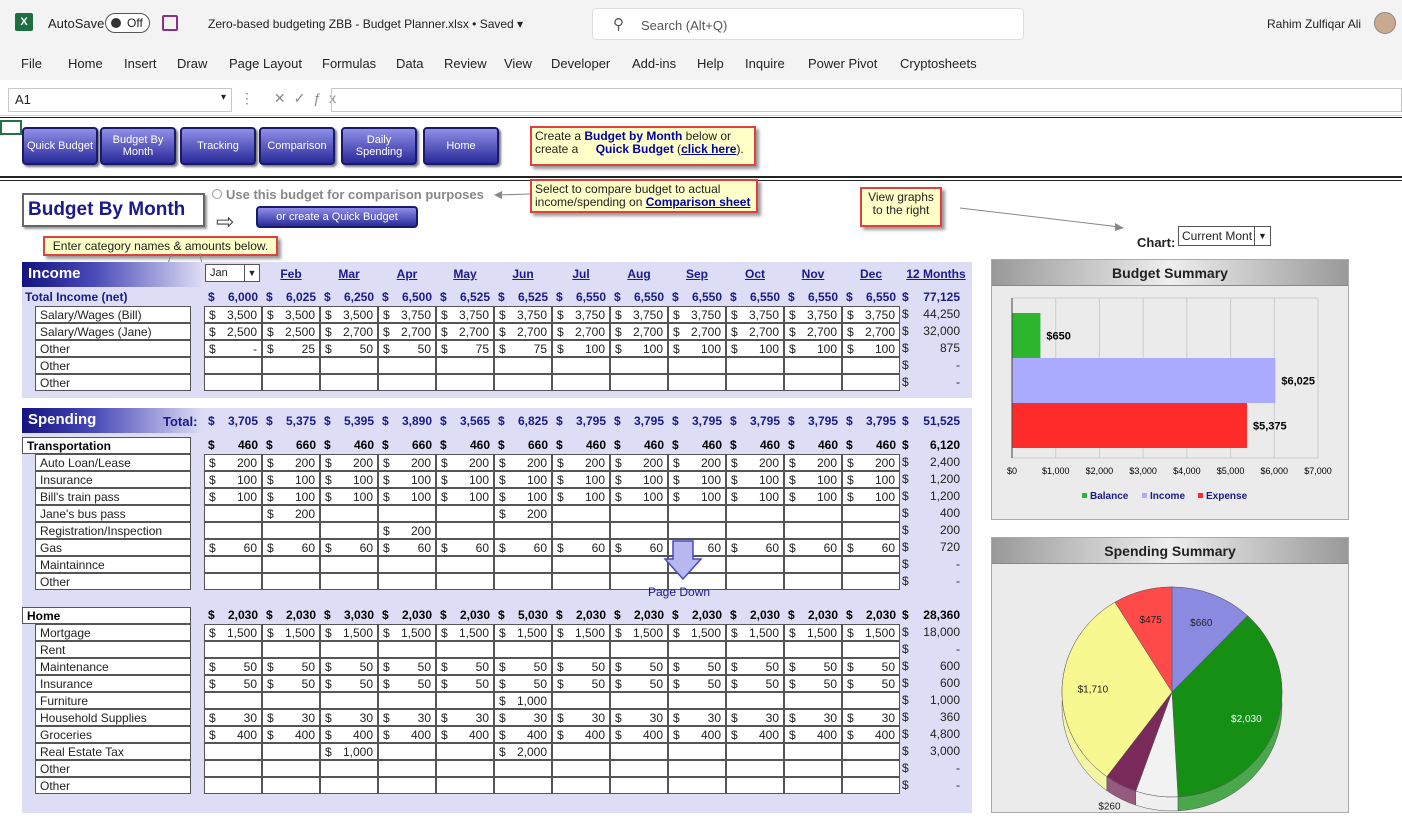 This screenshot has width=1402, height=817. I want to click on name-box: A1 ▾, so click(120, 100).